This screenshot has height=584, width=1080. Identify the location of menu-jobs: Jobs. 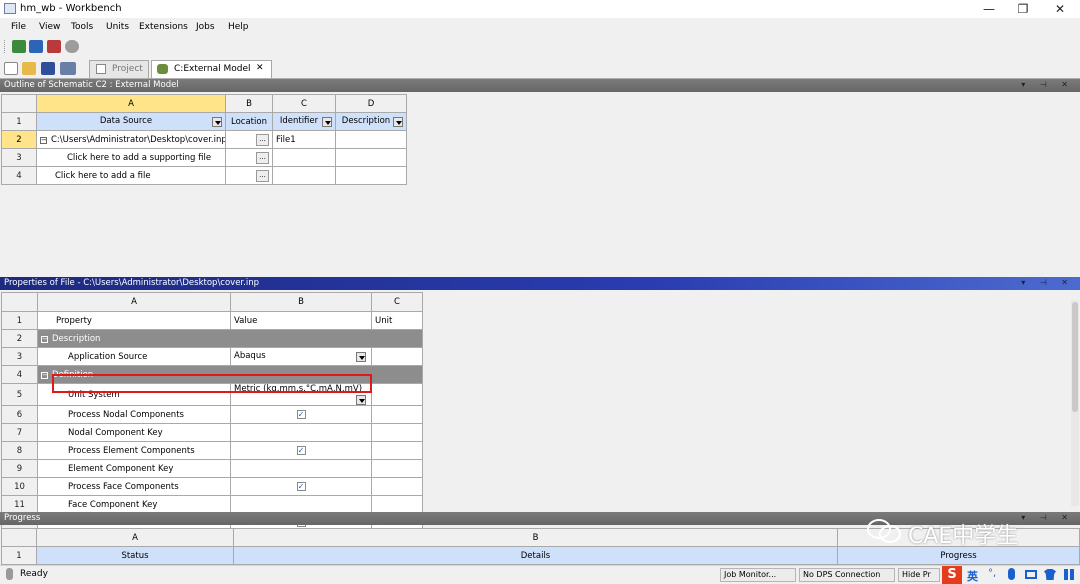
(205, 27).